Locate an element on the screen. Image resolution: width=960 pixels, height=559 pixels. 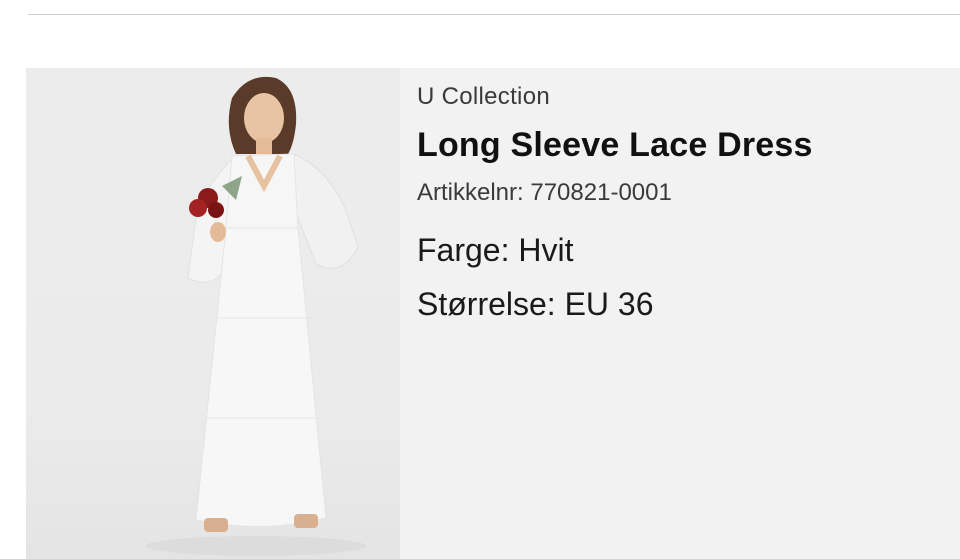
article-number-row: Artikkelnr: 770821-0001 is located at coordinates (615, 193).